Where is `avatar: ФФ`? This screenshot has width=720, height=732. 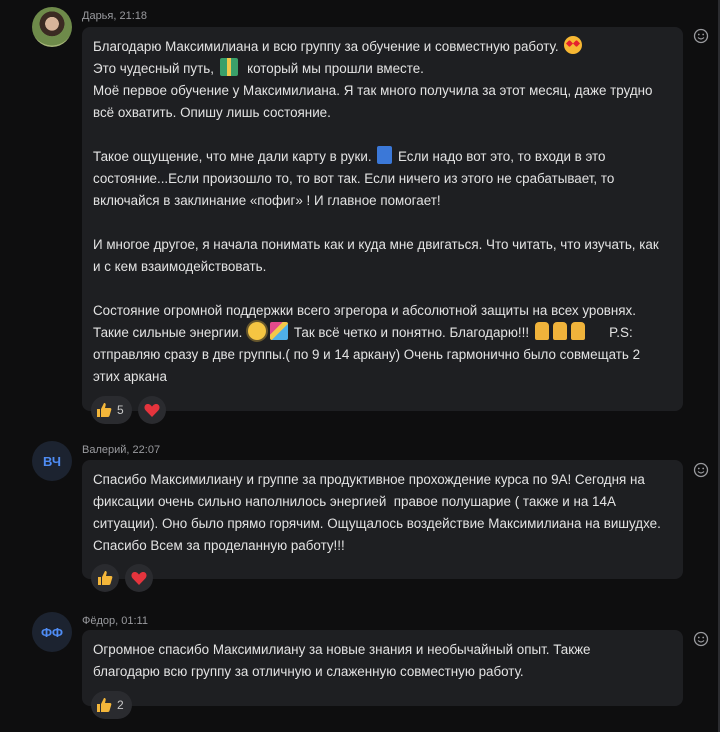
avatar: ФФ is located at coordinates (52, 632).